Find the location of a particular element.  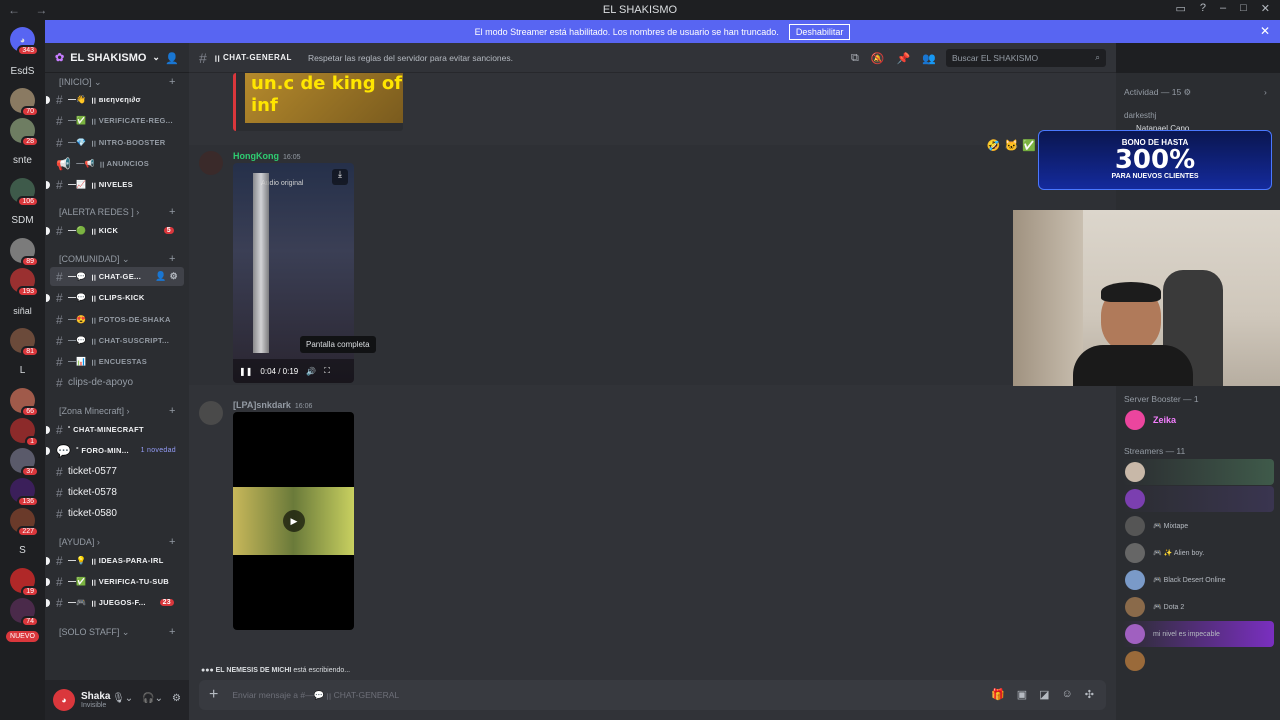

guild-item: 193 is located at coordinates (24, 282).